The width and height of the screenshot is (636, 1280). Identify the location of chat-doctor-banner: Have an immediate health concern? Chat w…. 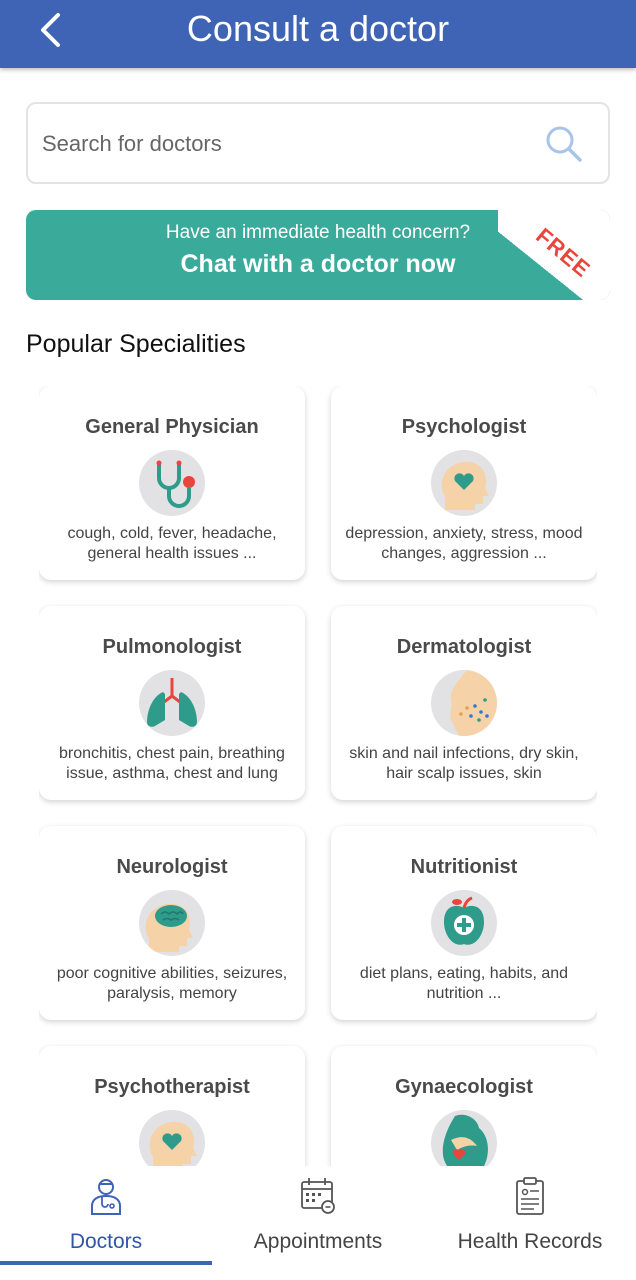
(318, 255).